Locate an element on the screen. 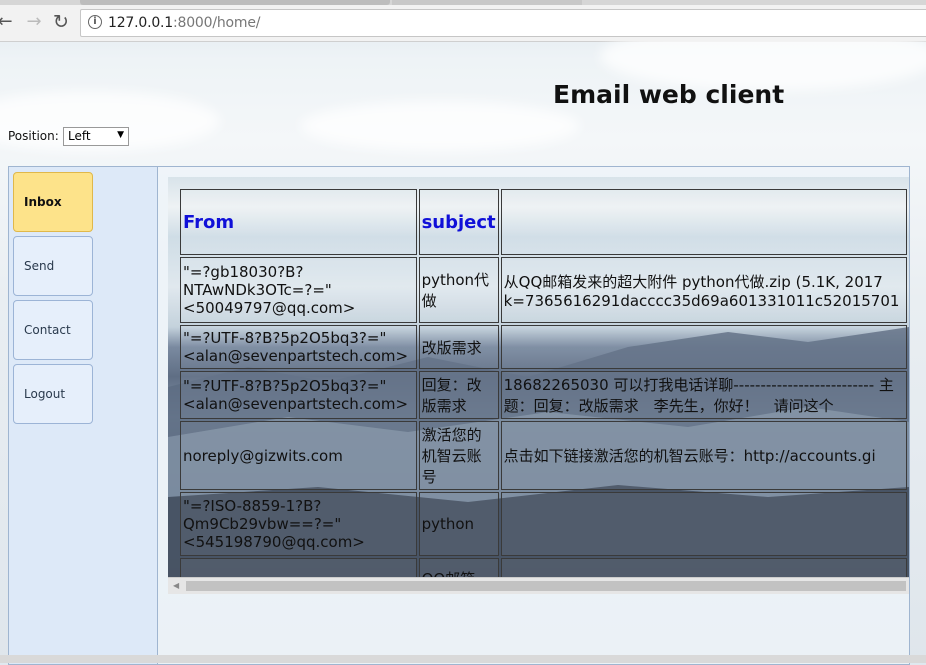 This screenshot has height=665, width=926. info-icon: i is located at coordinates (95, 22).